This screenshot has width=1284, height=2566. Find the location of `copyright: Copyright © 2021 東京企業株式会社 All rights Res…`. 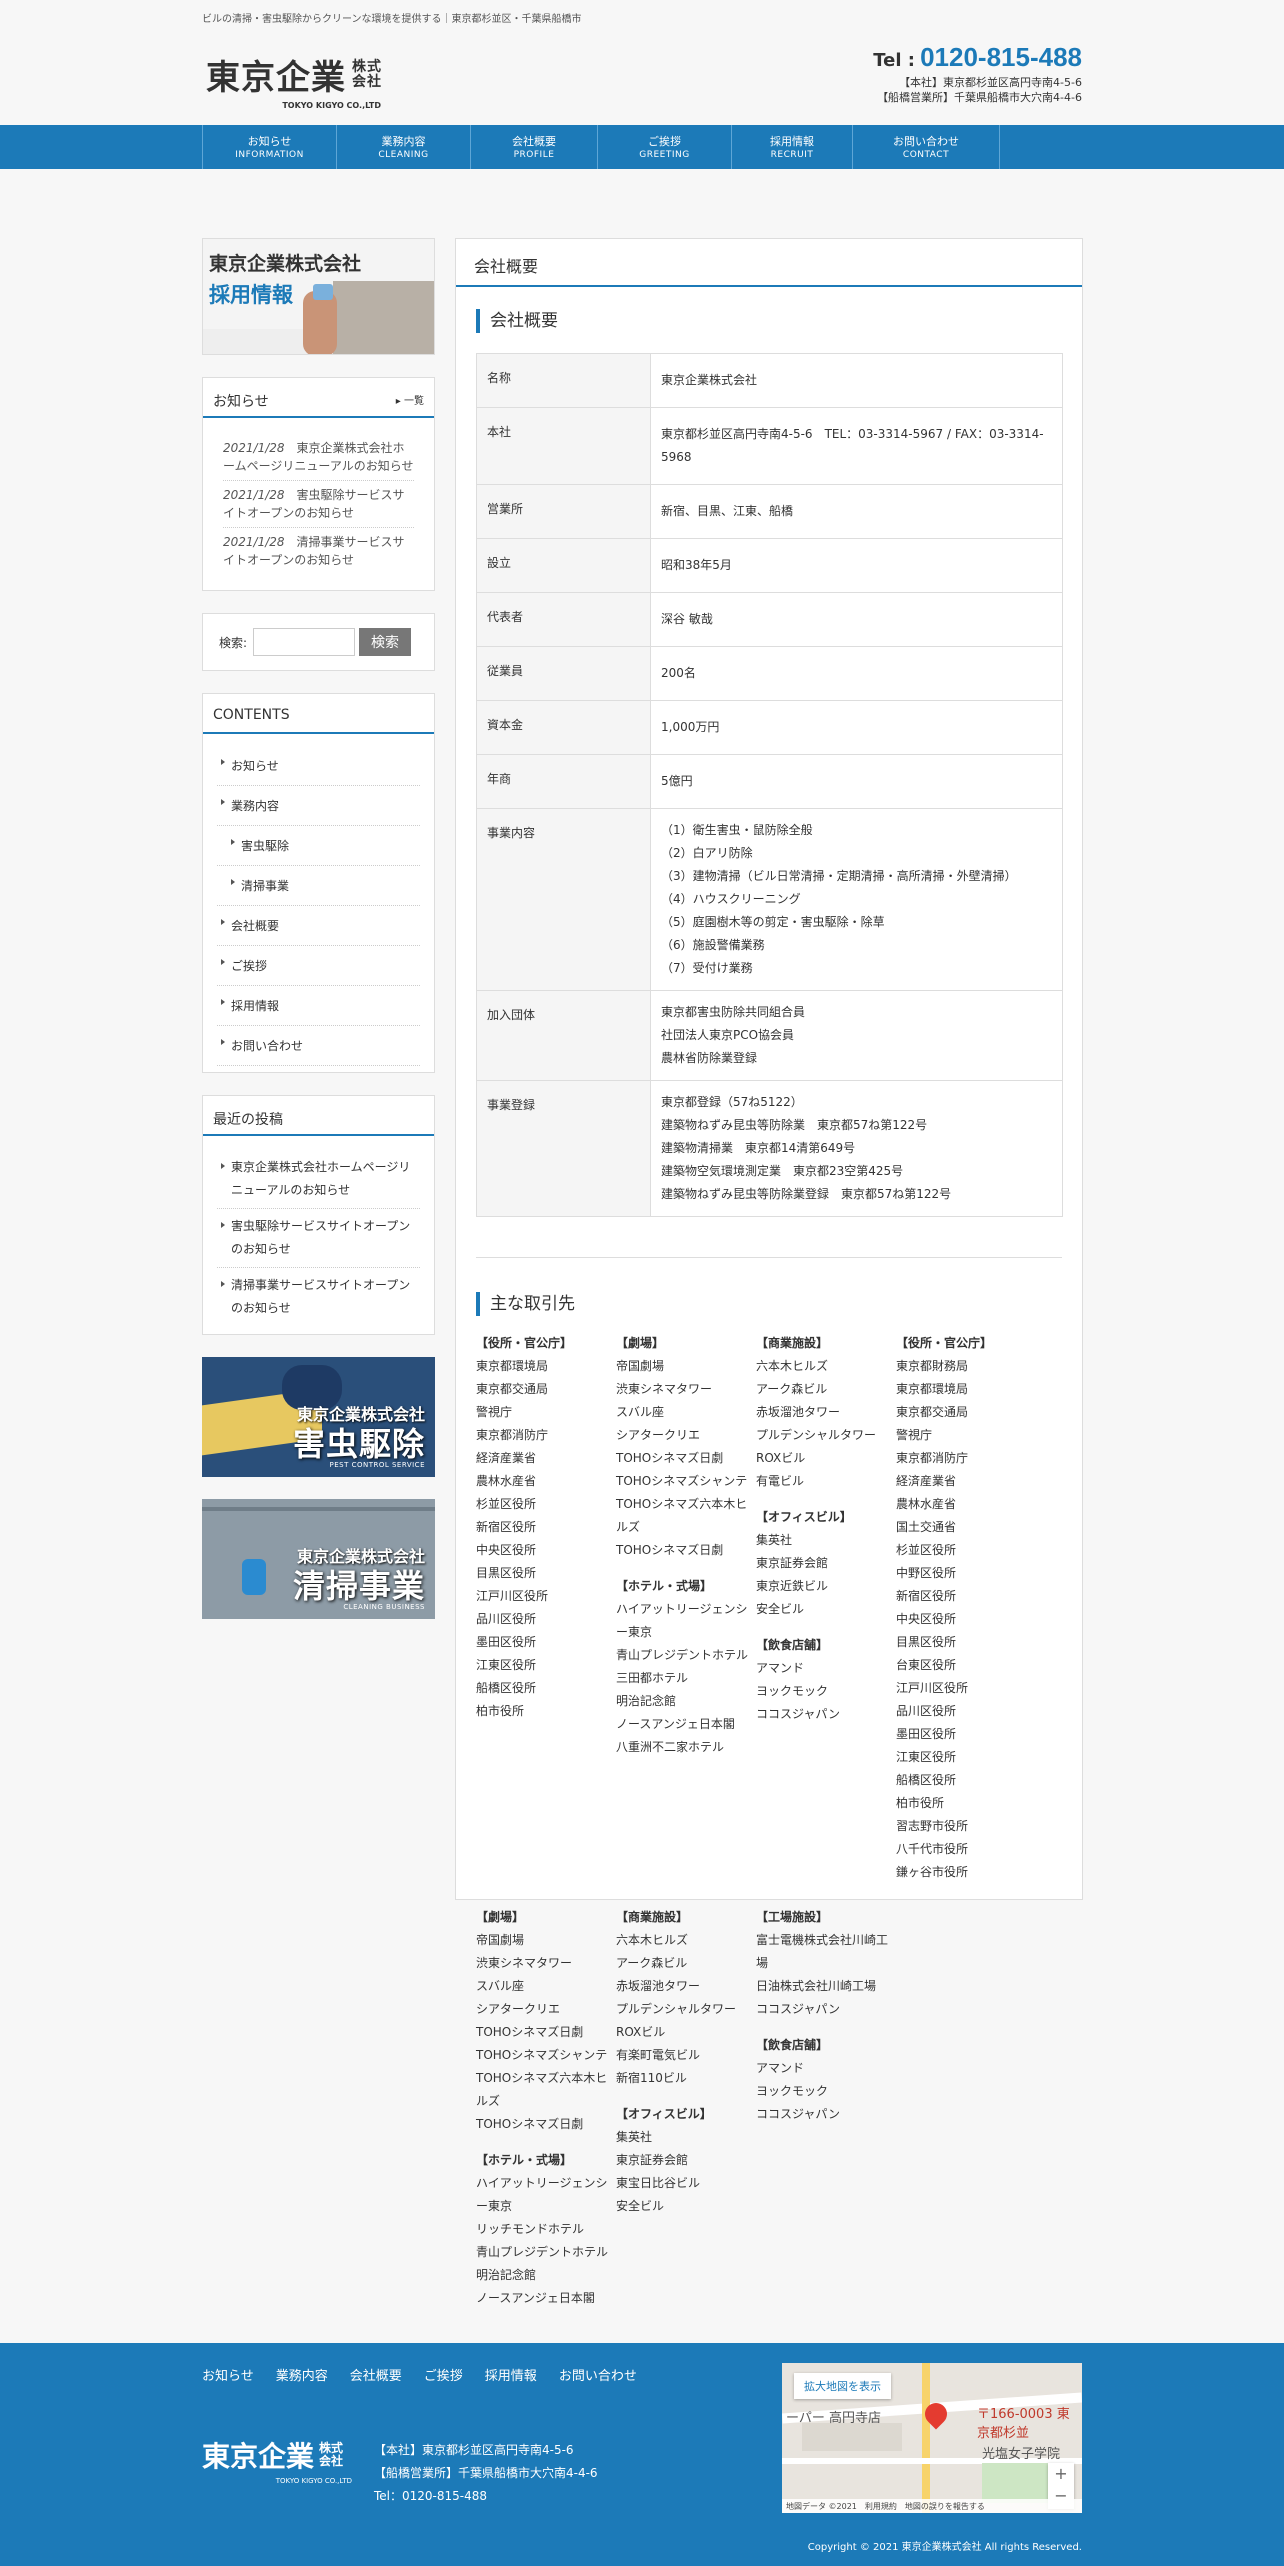

copyright: Copyright © 2021 東京企業株式会社 All rights Res… is located at coordinates (944, 2547).